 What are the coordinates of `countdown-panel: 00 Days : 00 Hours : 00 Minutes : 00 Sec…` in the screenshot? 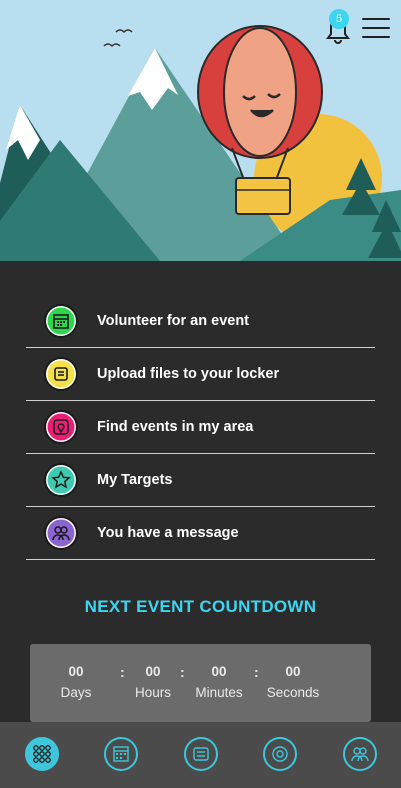 It's located at (200, 683).